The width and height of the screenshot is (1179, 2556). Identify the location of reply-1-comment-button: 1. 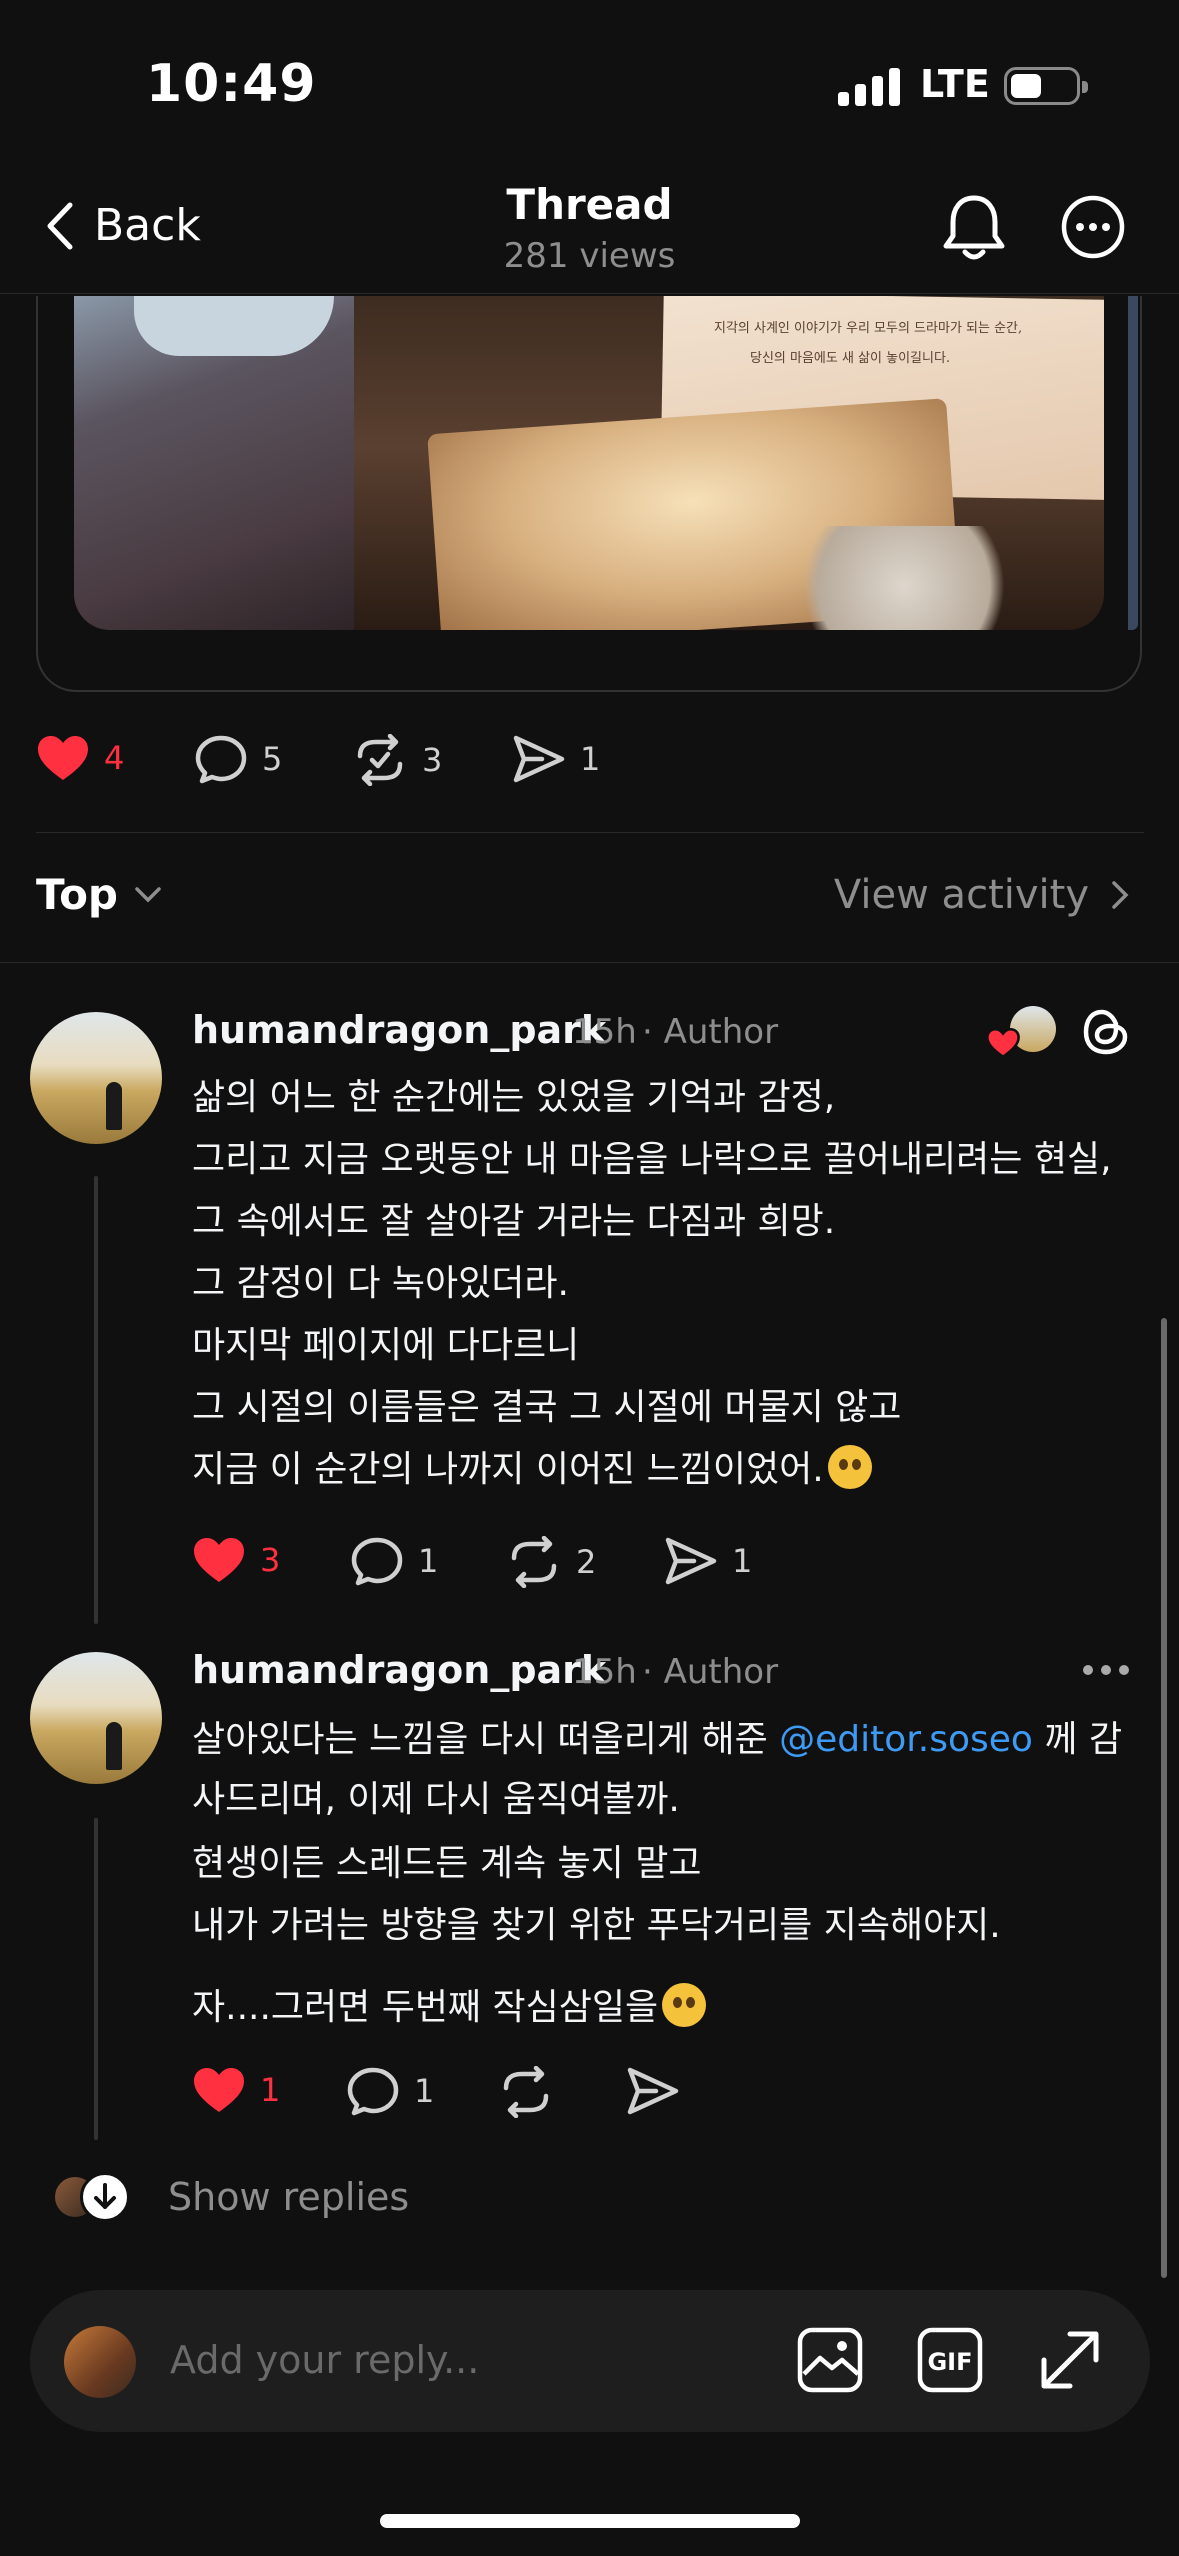
(394, 1561).